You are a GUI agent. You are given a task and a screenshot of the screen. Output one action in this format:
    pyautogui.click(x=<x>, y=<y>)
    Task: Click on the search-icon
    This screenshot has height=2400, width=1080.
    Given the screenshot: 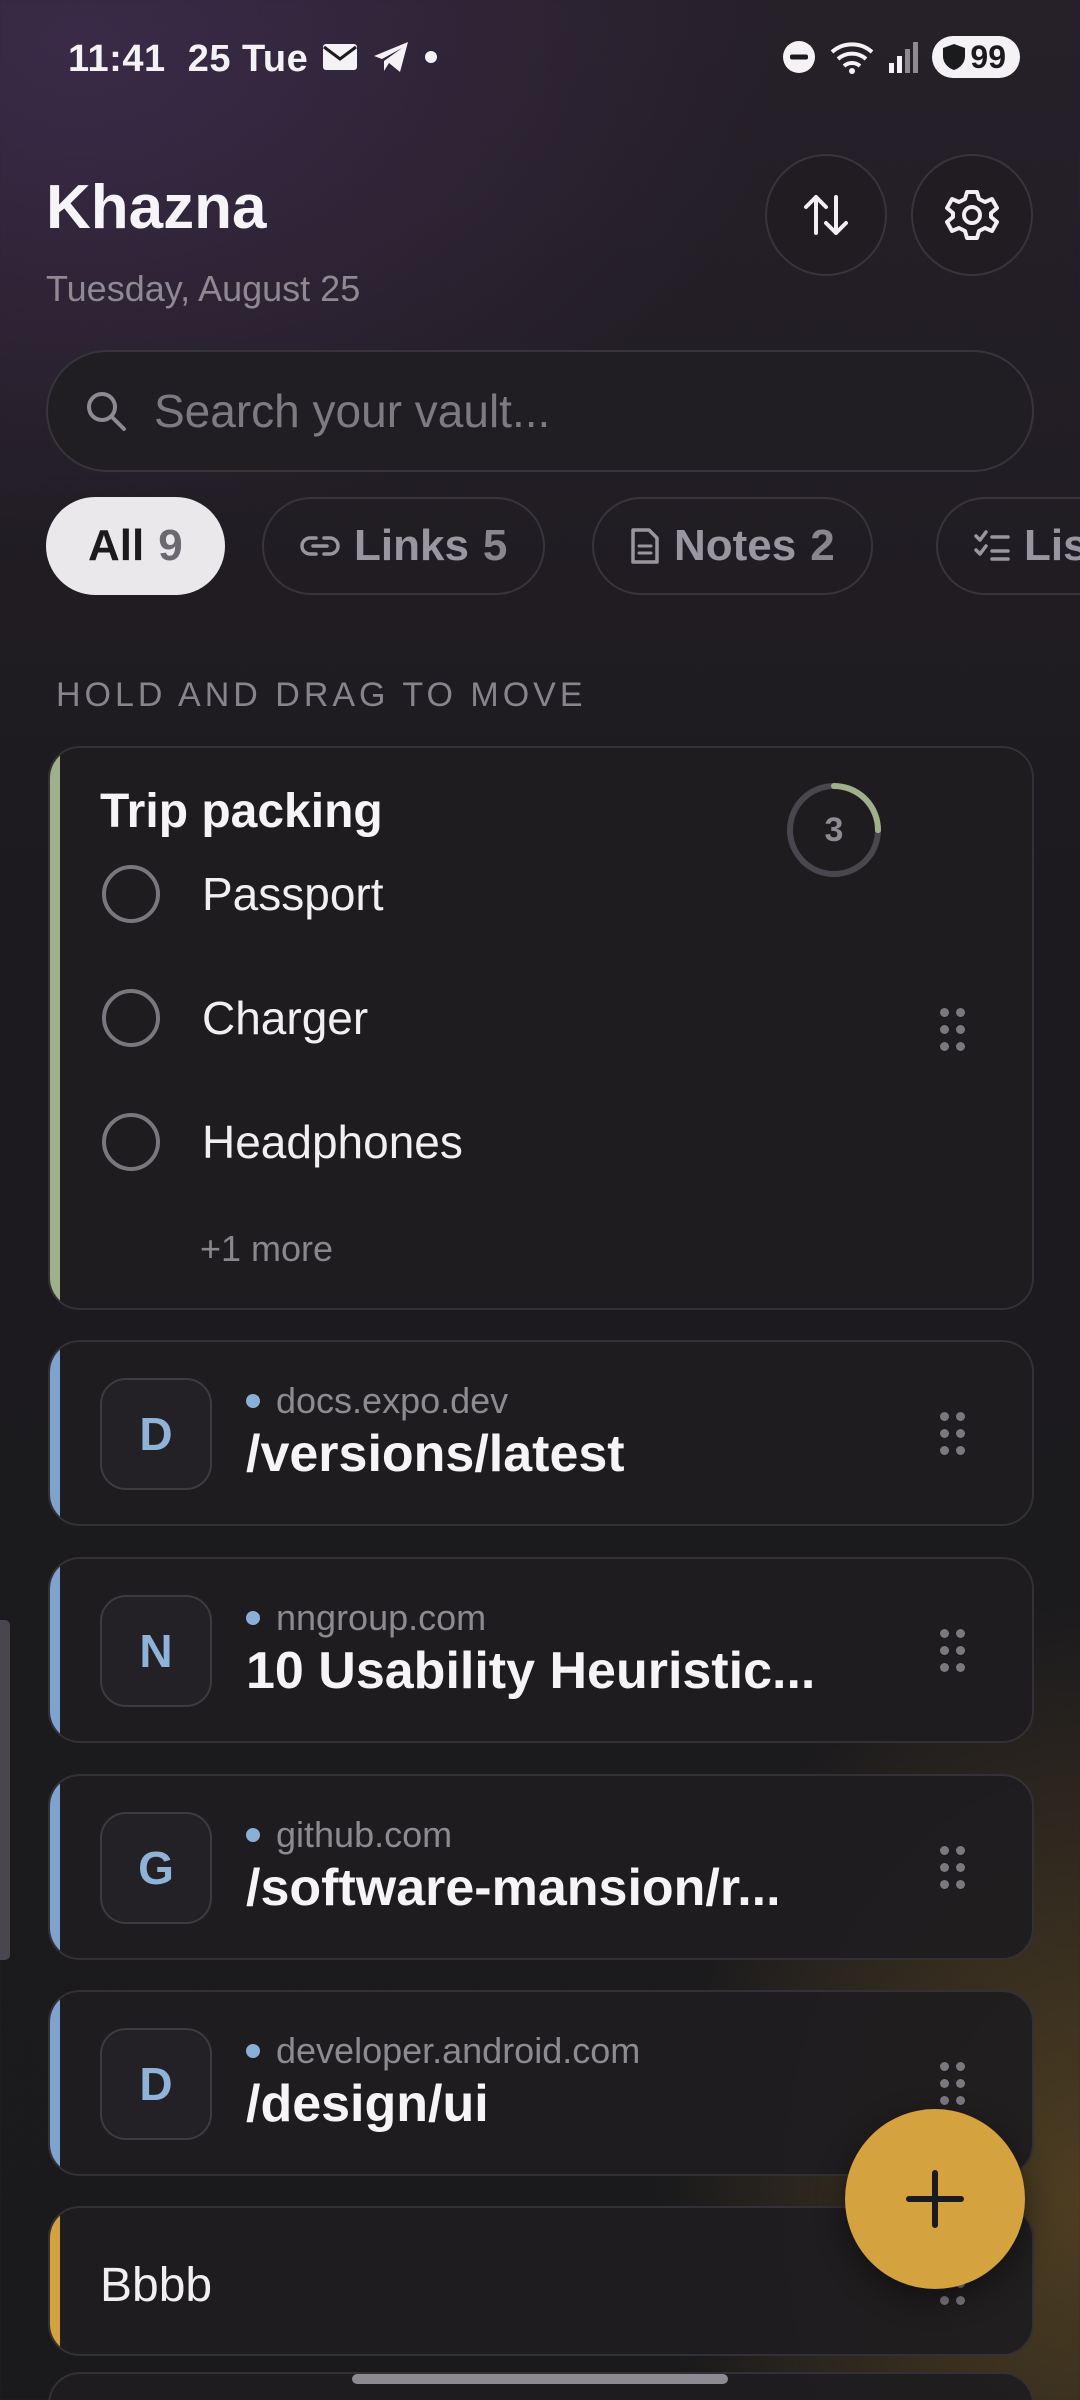 What is the action you would take?
    pyautogui.click(x=106, y=411)
    